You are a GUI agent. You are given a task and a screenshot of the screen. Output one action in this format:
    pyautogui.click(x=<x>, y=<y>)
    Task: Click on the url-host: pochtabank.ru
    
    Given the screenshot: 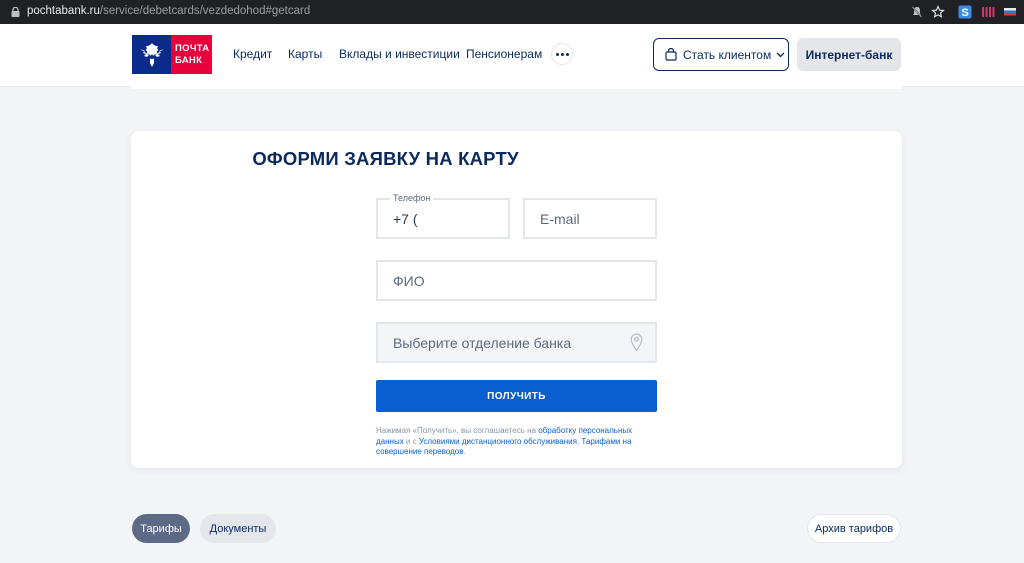 What is the action you would take?
    pyautogui.click(x=63, y=11)
    